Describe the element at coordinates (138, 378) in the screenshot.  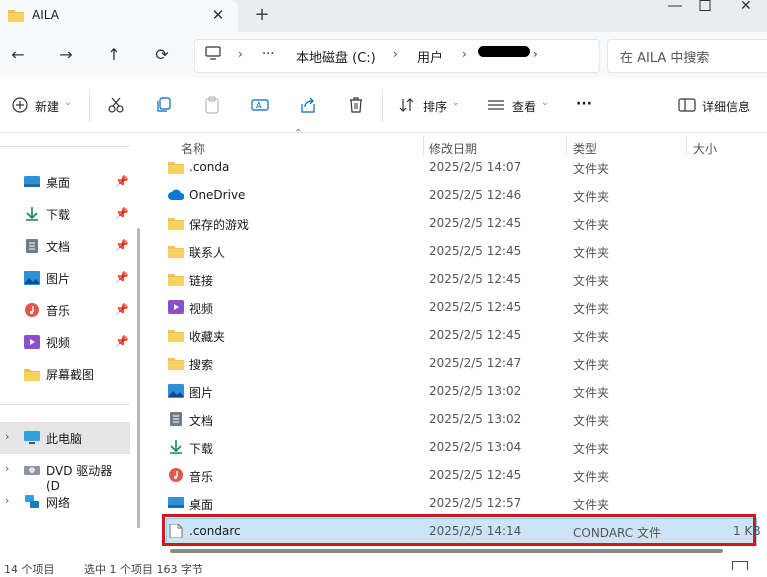
I see `sidebar-scrollbar` at that location.